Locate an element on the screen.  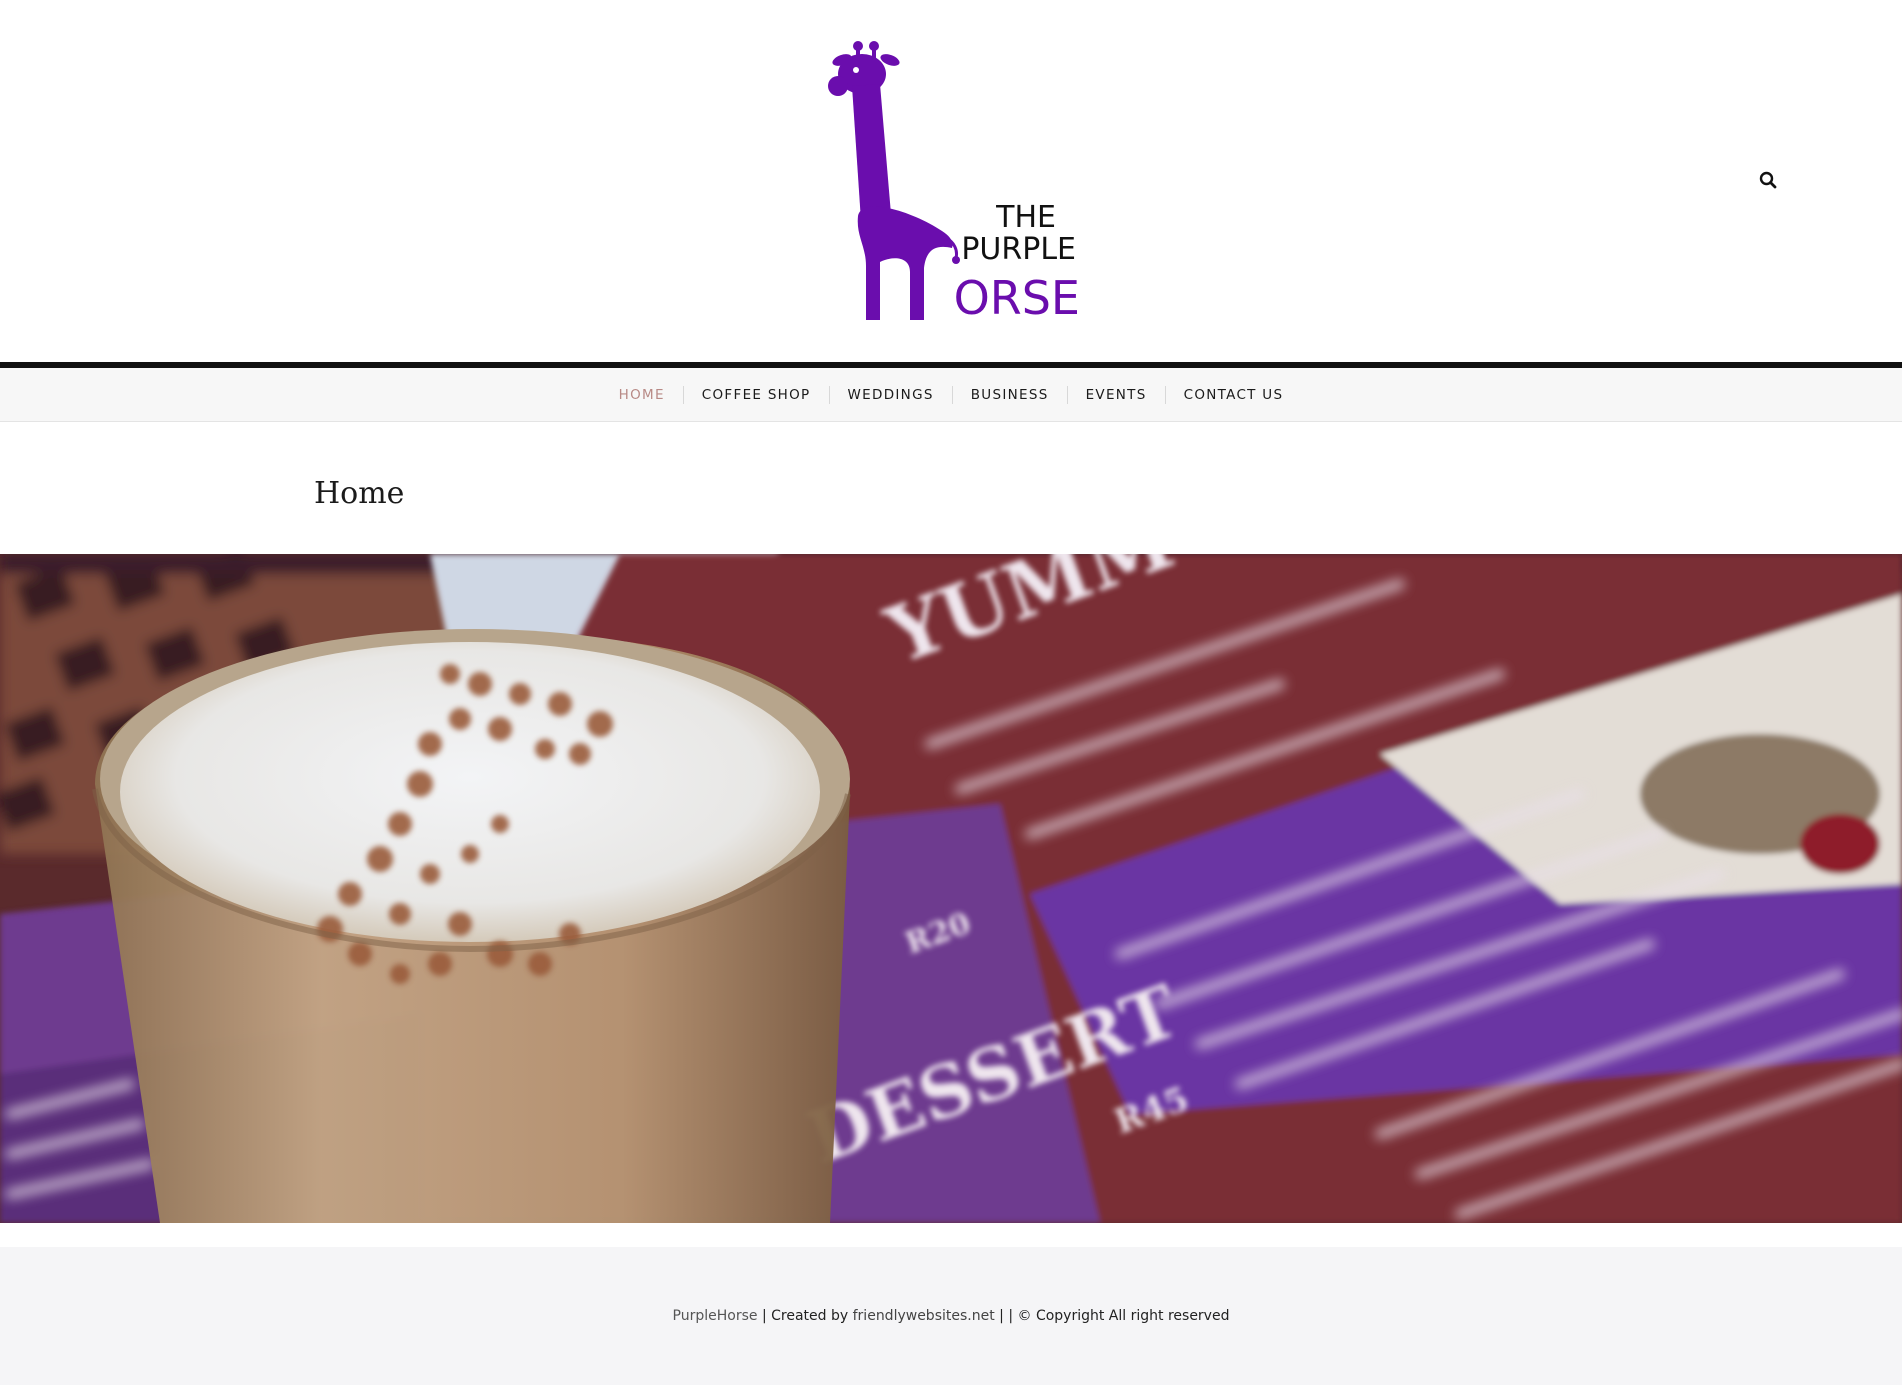
nav-item-events: EVENTS is located at coordinates (1098, 395).